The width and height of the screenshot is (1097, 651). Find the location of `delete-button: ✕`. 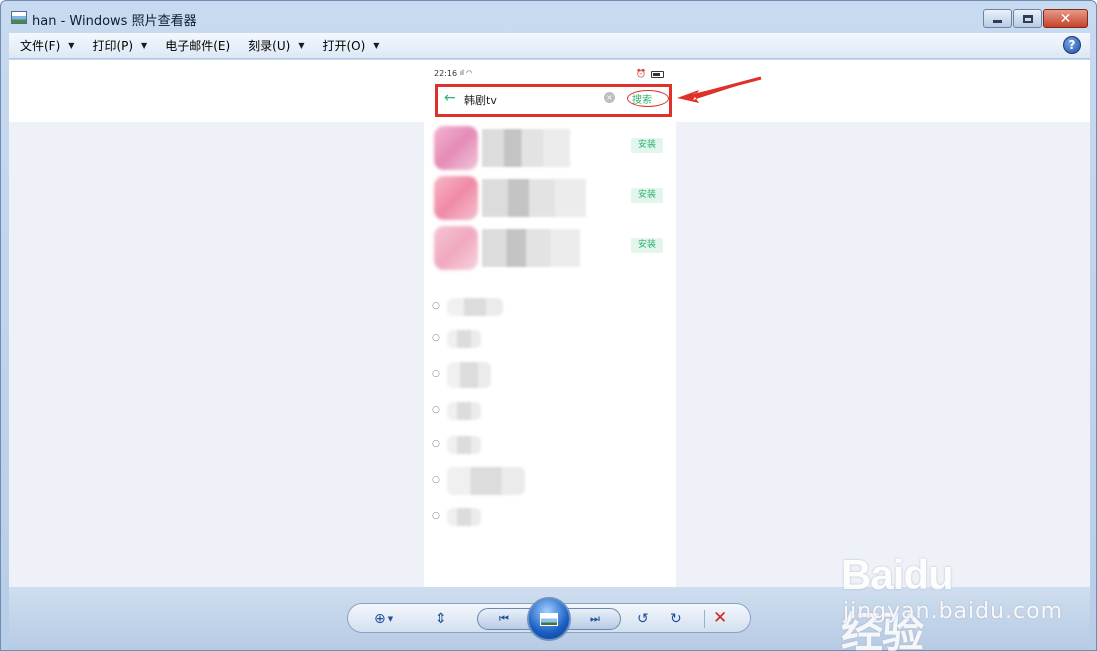

delete-button: ✕ is located at coordinates (720, 618).